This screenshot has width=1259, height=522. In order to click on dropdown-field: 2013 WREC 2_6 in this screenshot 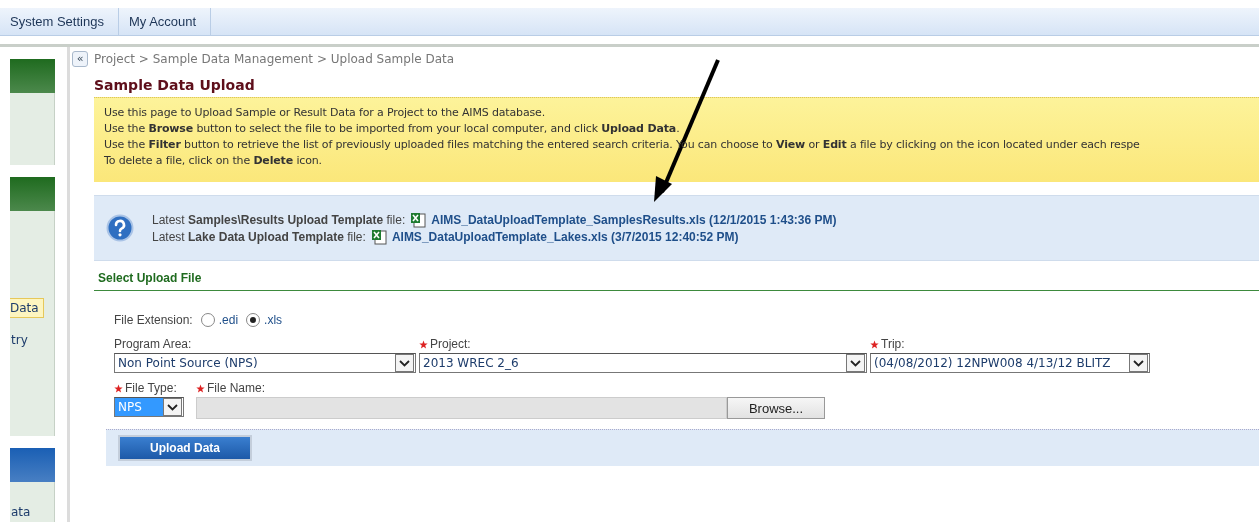, I will do `click(643, 363)`.